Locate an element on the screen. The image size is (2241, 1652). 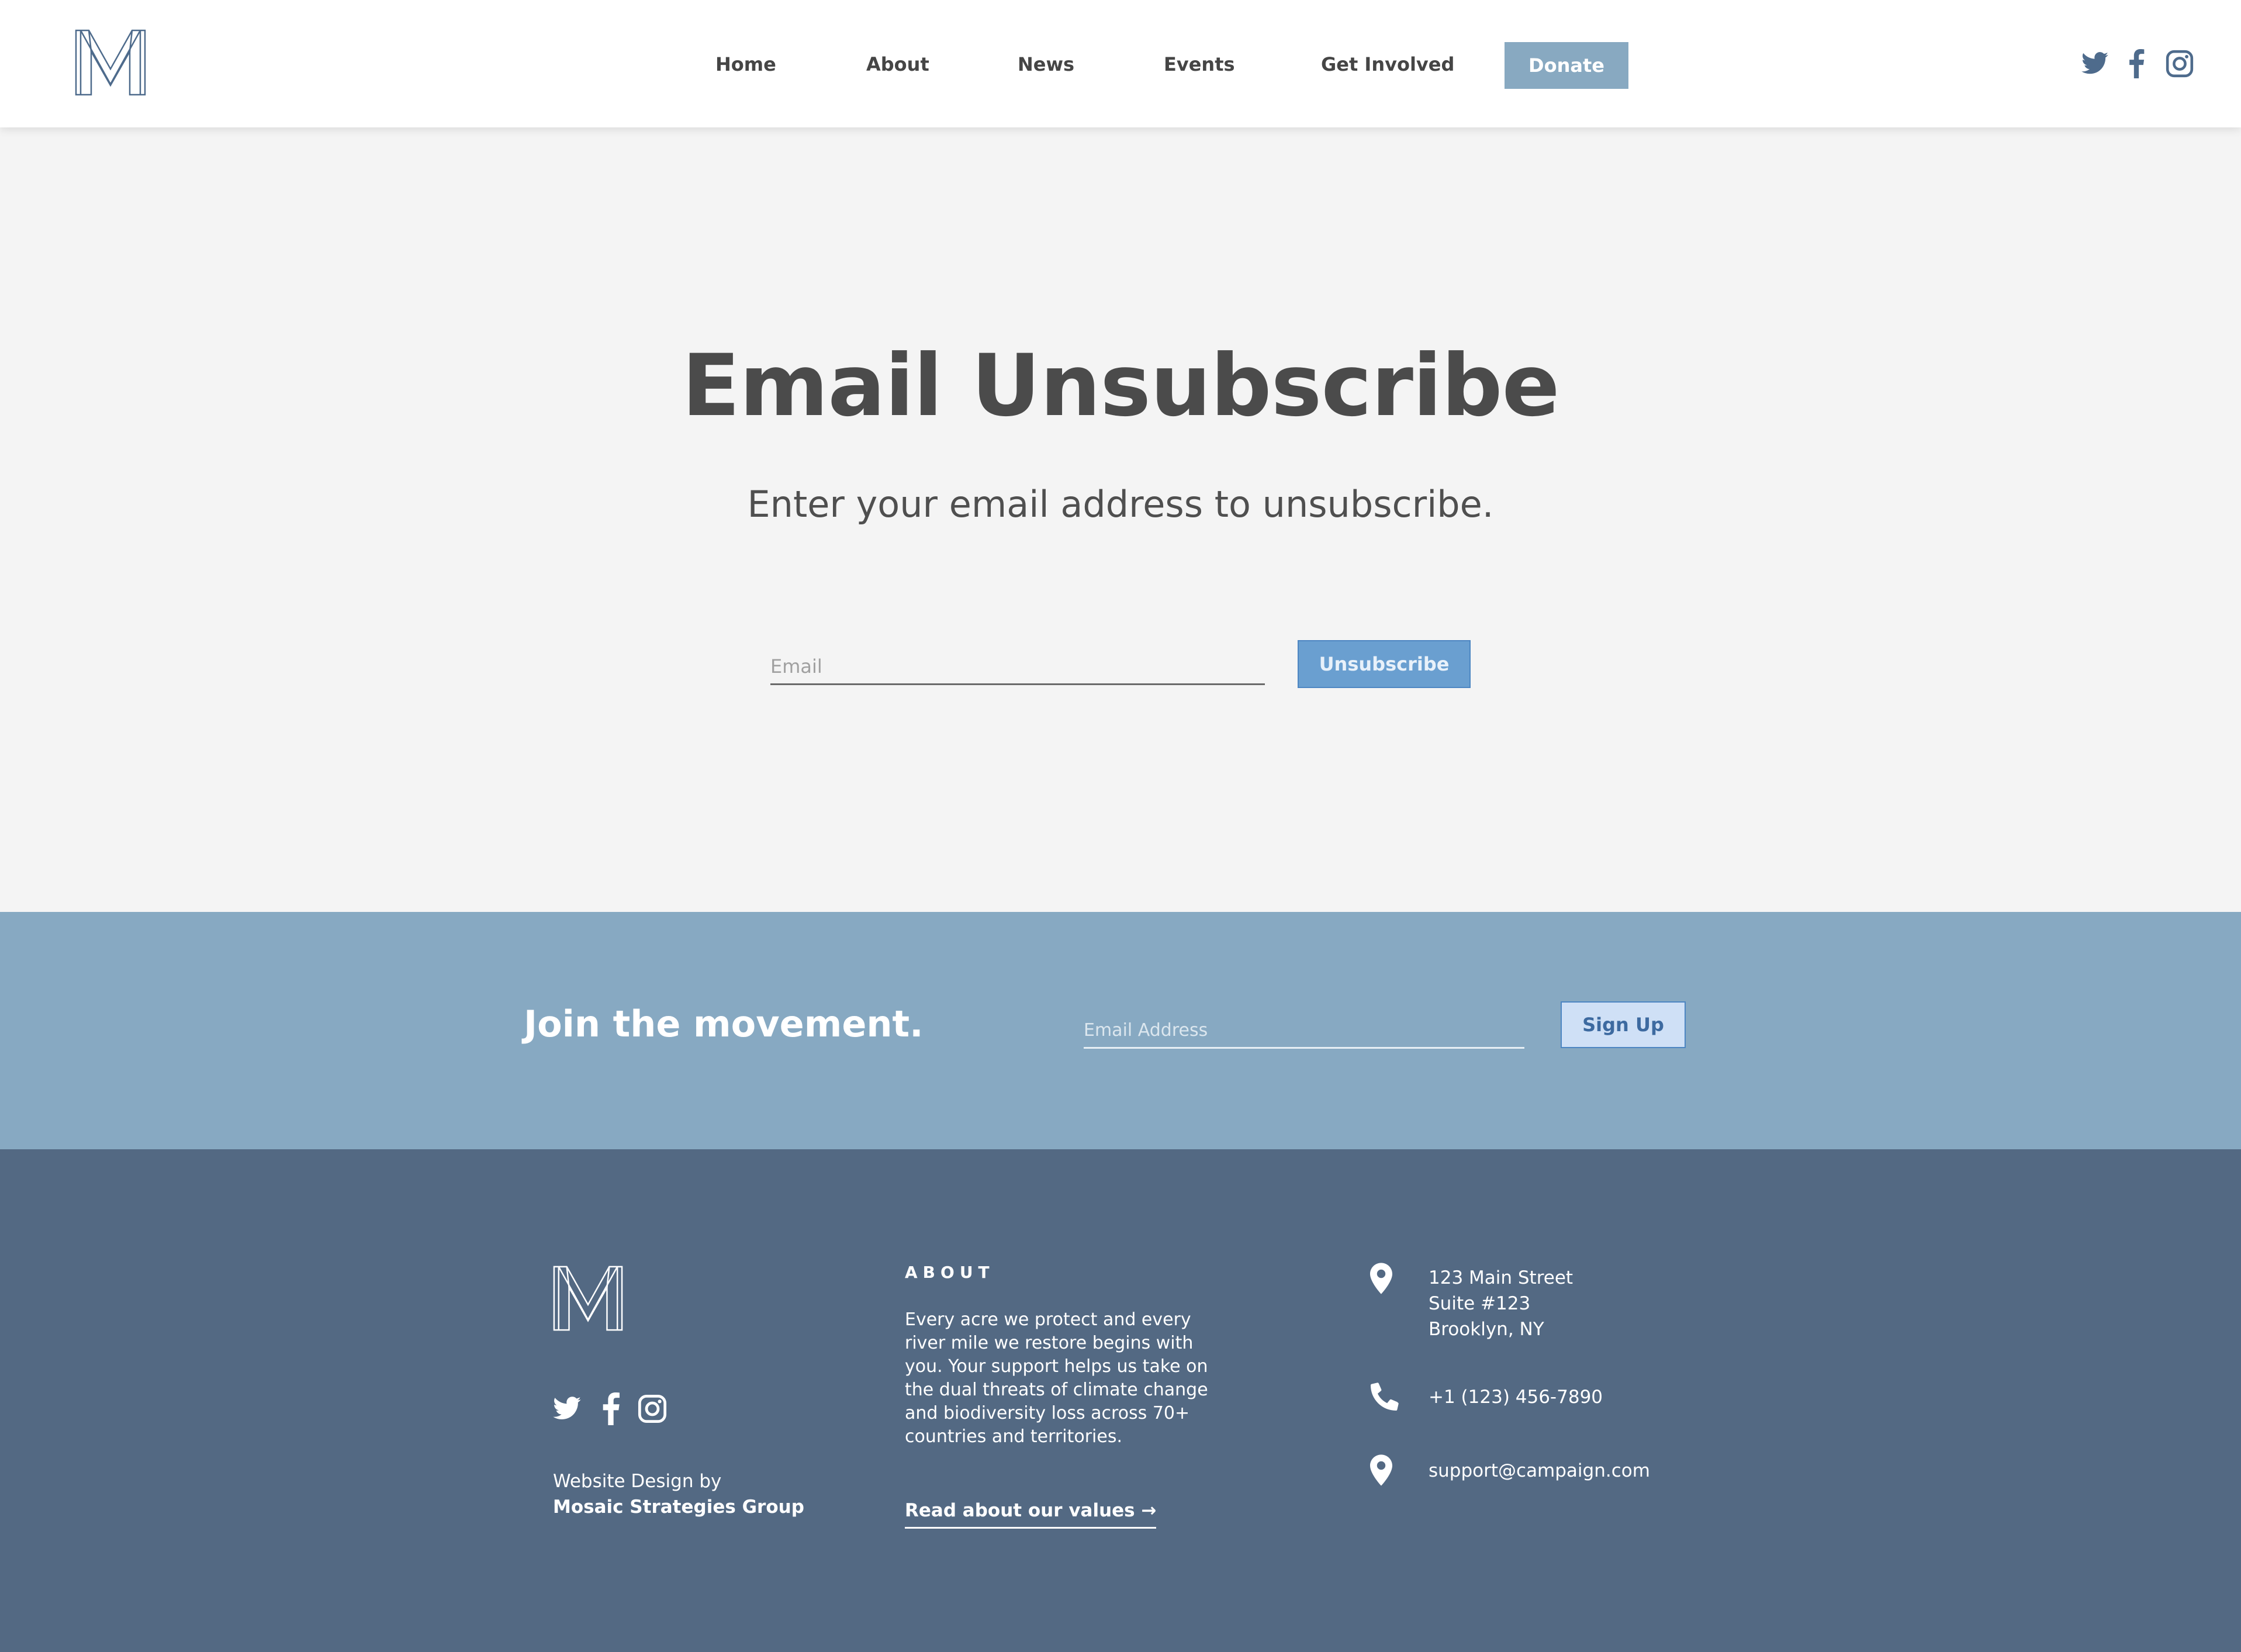
nav-home: Home is located at coordinates (745, 64).